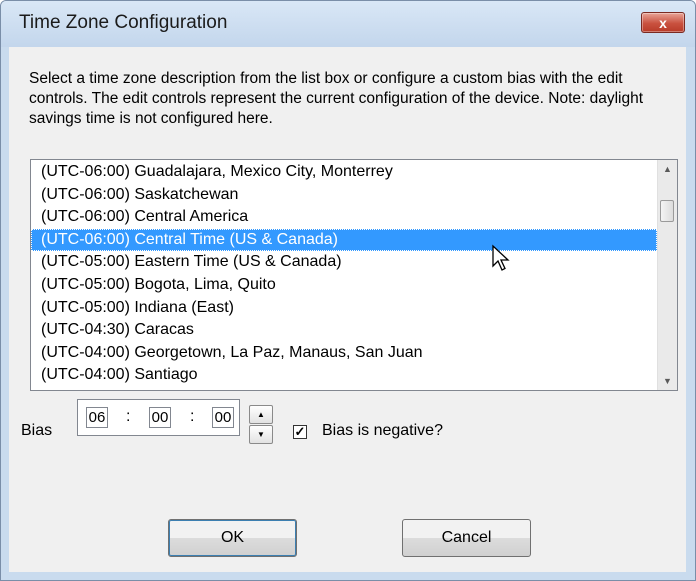 This screenshot has width=696, height=581. Describe the element at coordinates (344, 308) in the screenshot. I see `list-item: (UTC-05:00) Indiana (East)` at that location.